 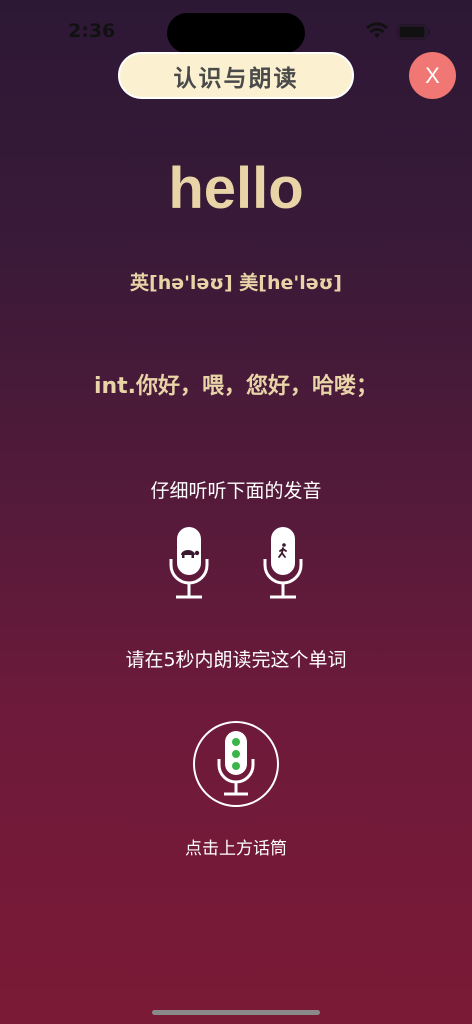 I want to click on status-bar: 2:36, so click(x=236, y=30).